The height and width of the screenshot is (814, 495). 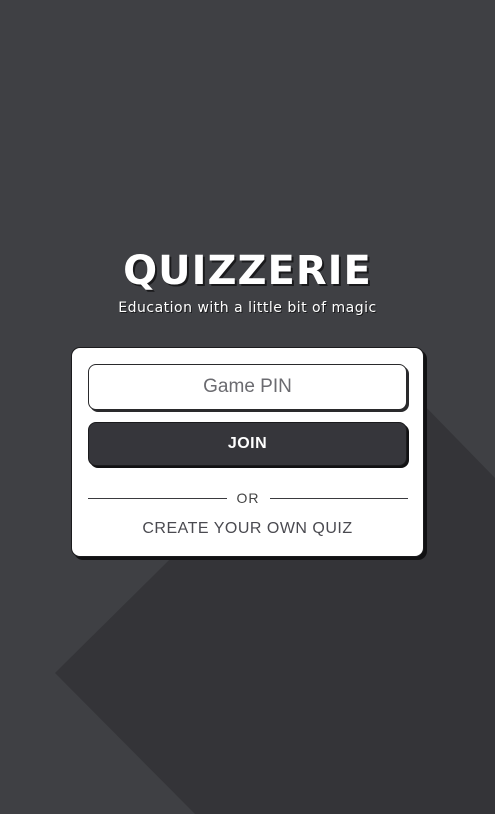 I want to click on join-button: JOIN, so click(x=247, y=444).